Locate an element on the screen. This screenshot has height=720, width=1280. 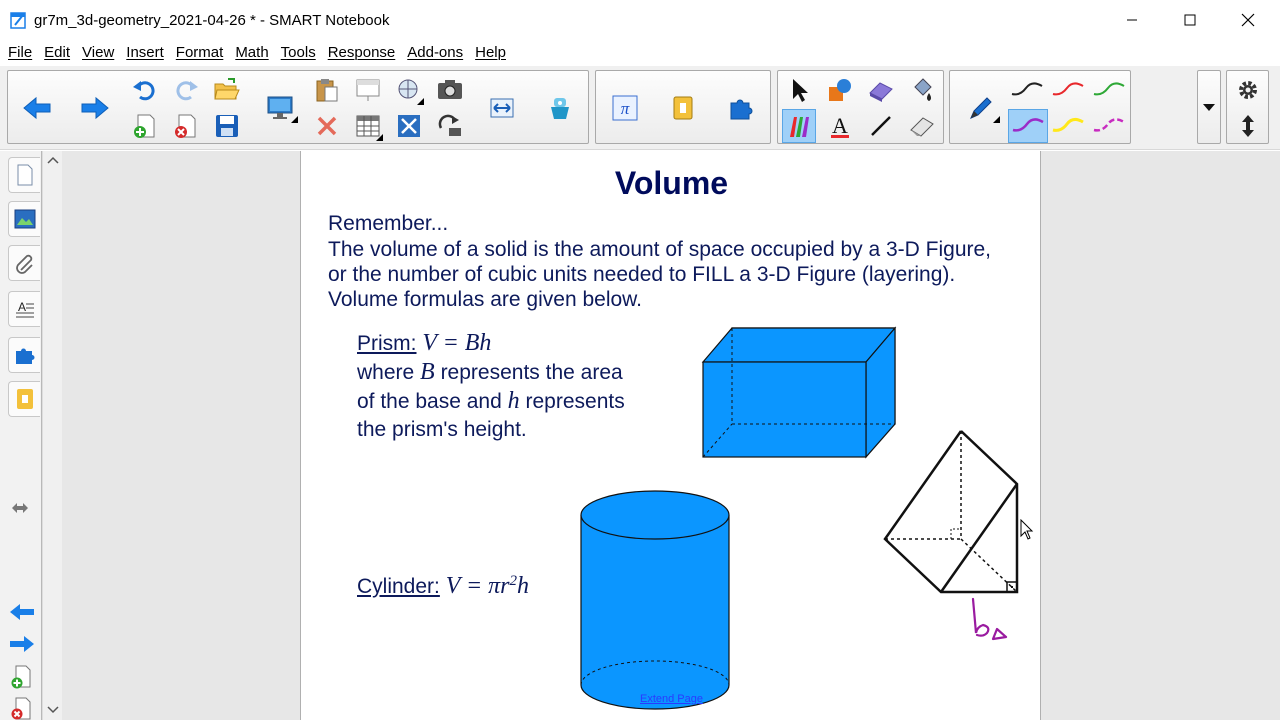
attachments-tab is located at coordinates (24, 263).